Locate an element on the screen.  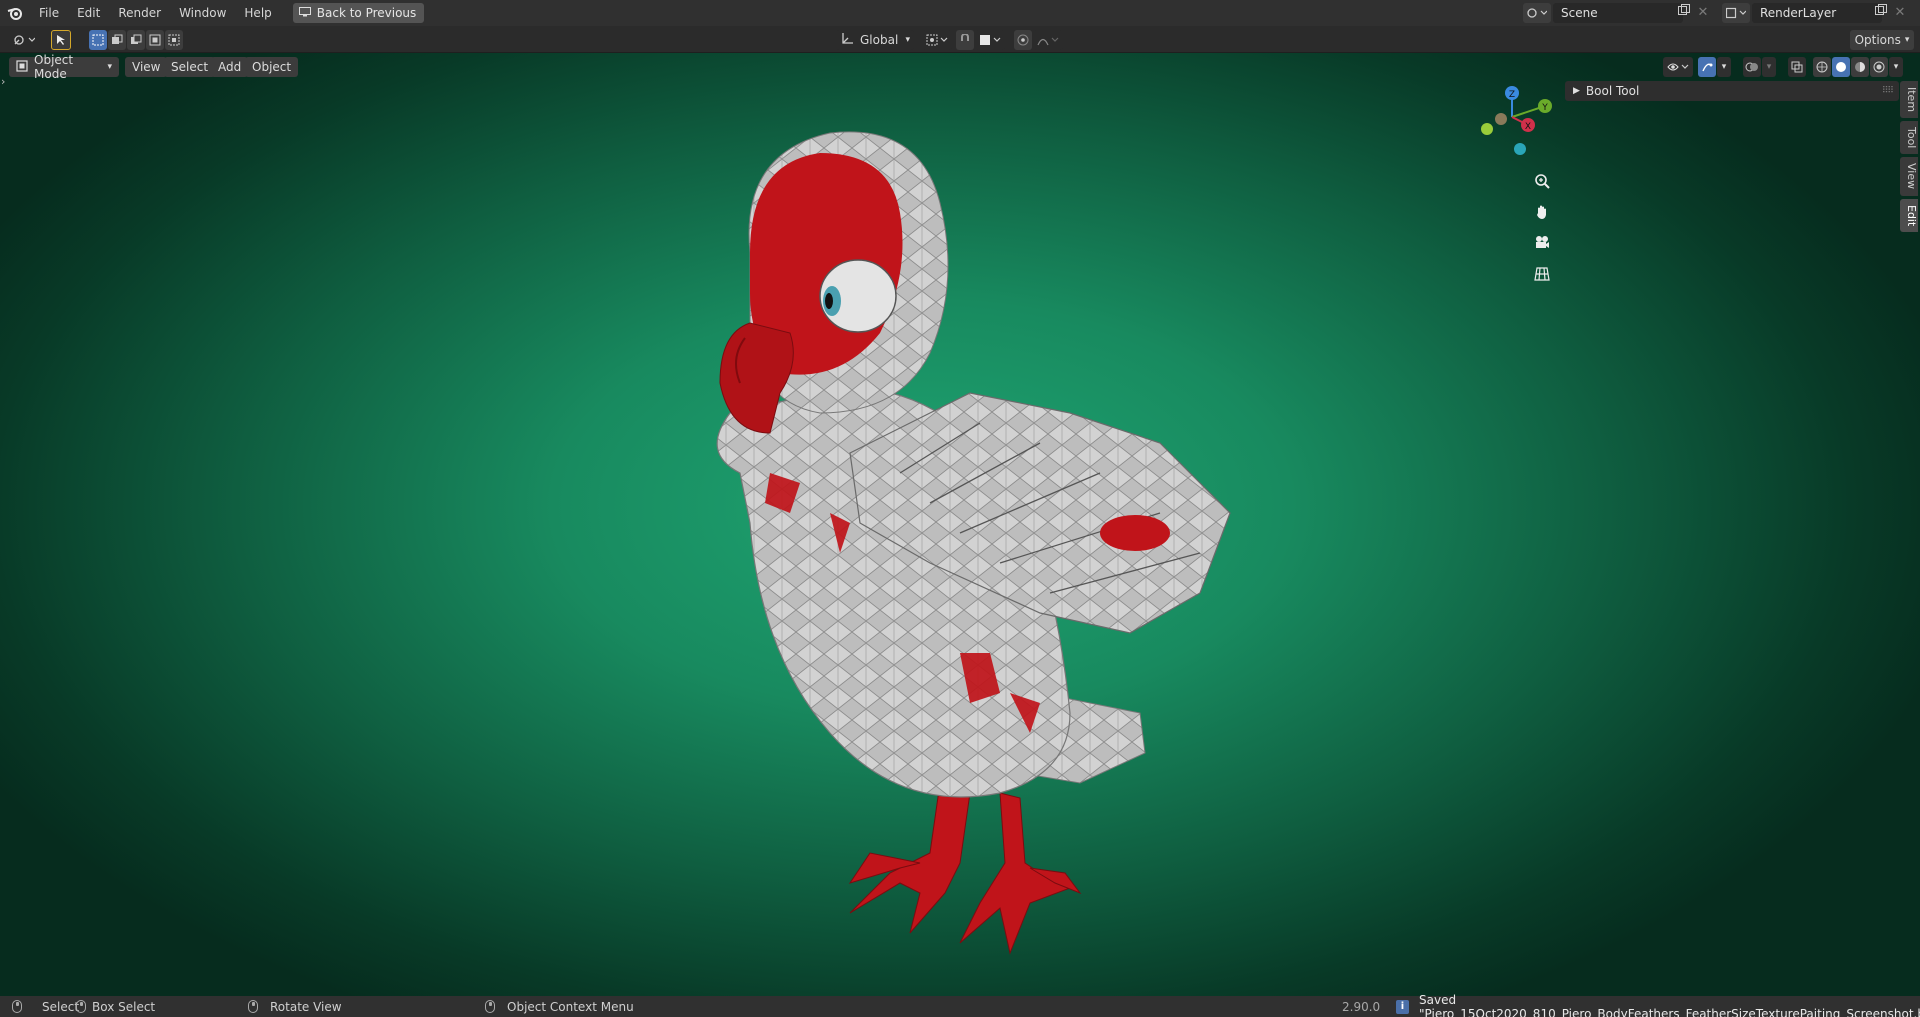
orientation-label: Global is located at coordinates (879, 40).